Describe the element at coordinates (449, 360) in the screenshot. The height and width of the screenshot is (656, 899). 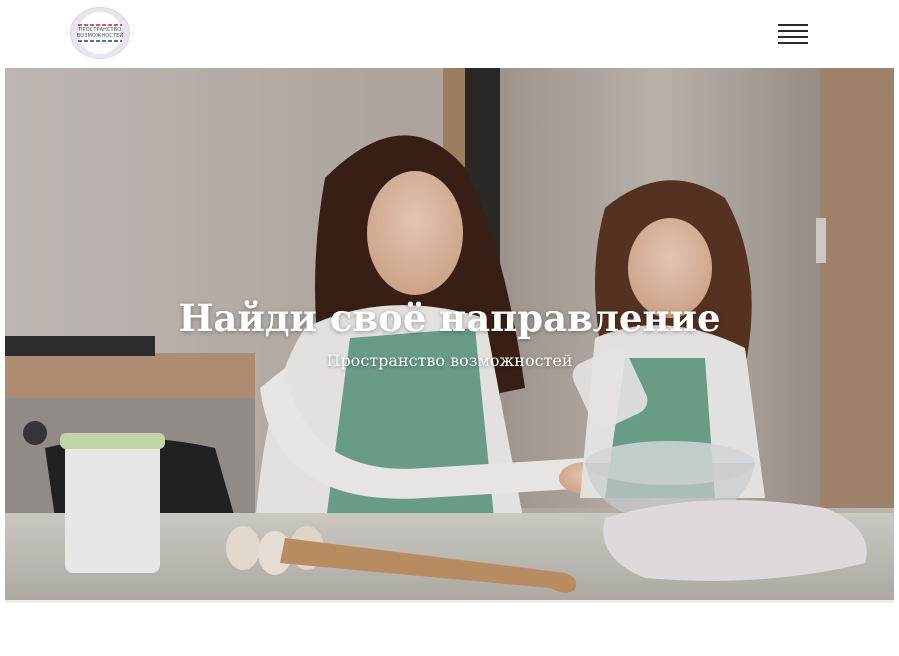
I see `hero-subtitle: Пространство возможностей` at that location.